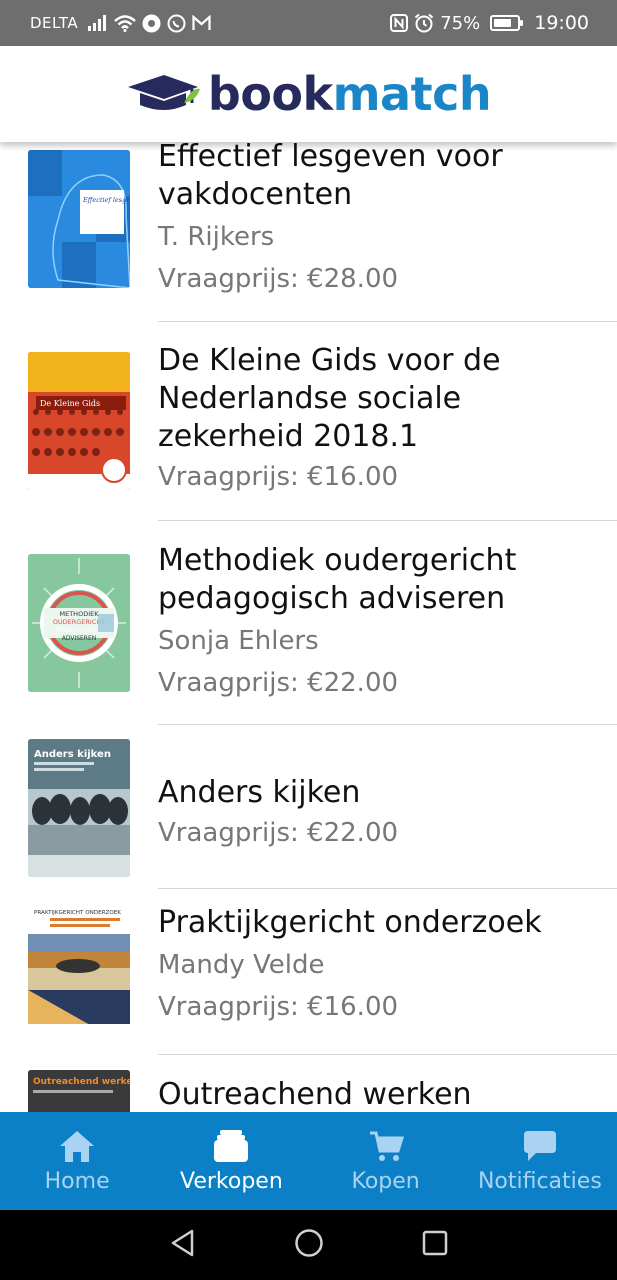 Image resolution: width=617 pixels, height=1280 pixels. I want to click on book-cover-image: PRAKTIJKGERICHT ONDERZOEK, so click(79, 973).